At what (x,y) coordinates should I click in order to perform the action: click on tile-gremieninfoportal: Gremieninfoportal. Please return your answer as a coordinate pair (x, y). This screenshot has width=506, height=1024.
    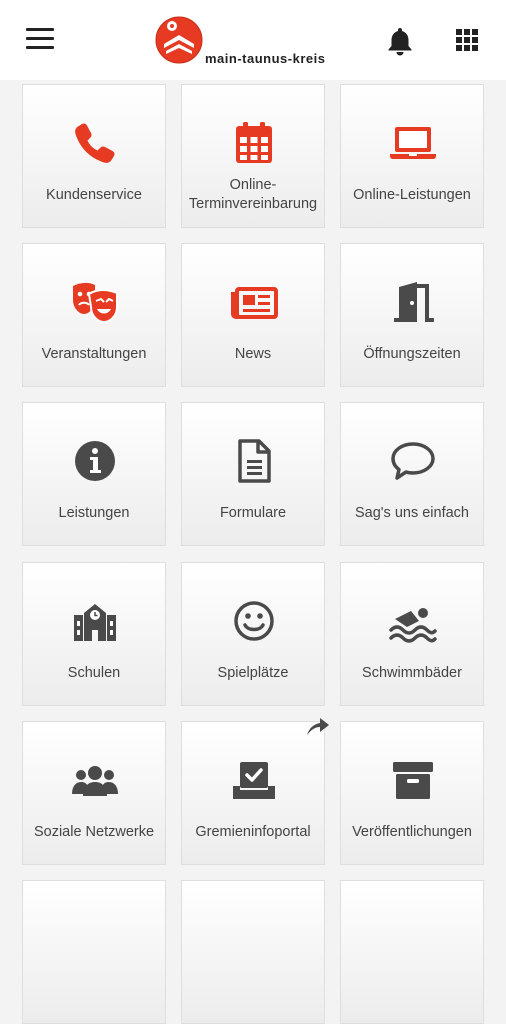
    Looking at the image, I should click on (253, 793).